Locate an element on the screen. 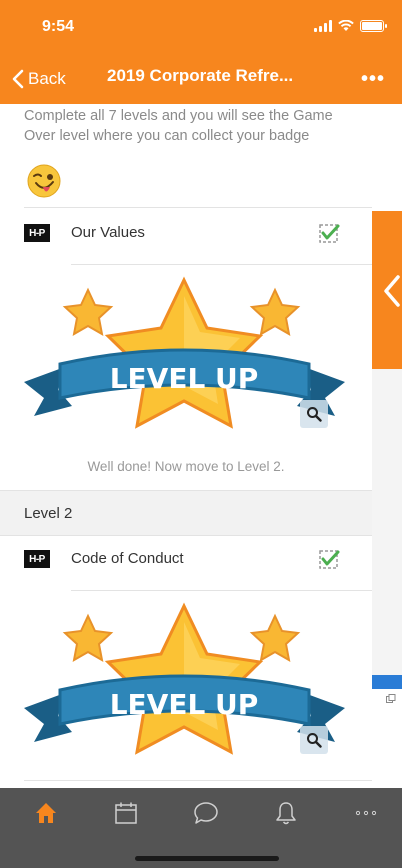 This screenshot has height=868, width=402. battery-icon is located at coordinates (373, 26).